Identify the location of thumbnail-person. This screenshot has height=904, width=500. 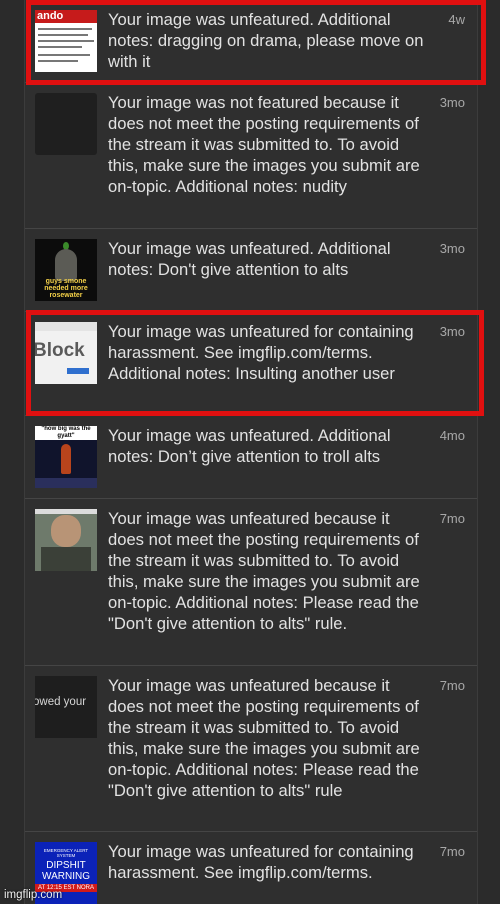
(66, 459).